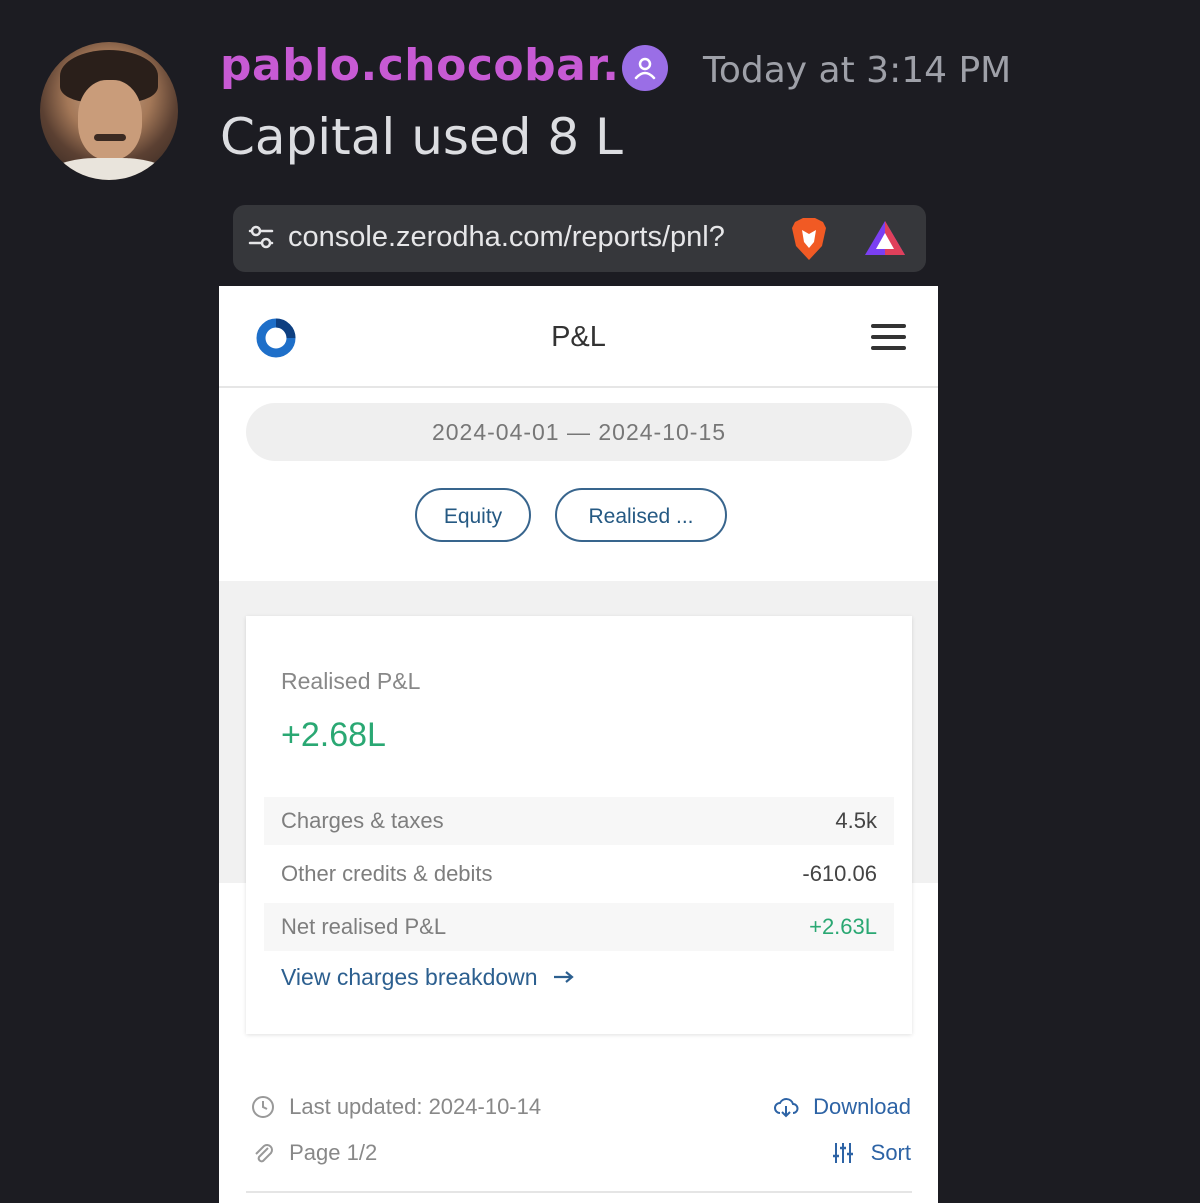 The width and height of the screenshot is (1200, 1203). I want to click on page-indicator: Page 1/2, so click(314, 1153).